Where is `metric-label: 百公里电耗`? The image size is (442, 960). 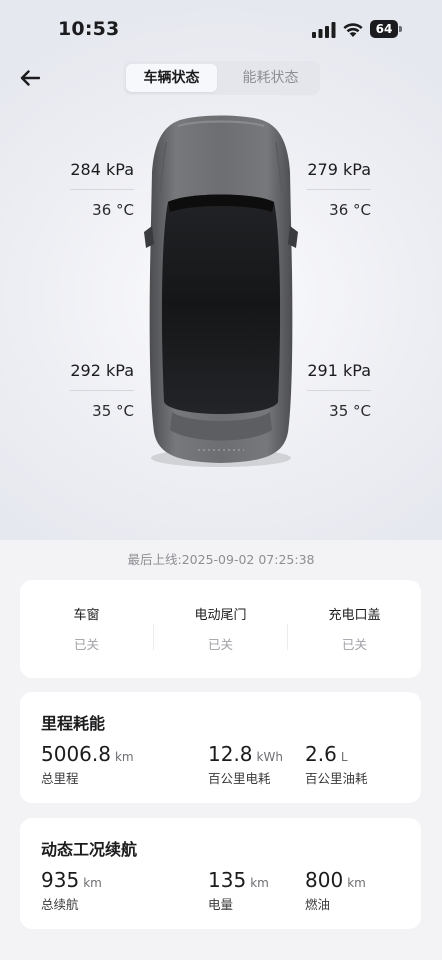 metric-label: 百公里电耗 is located at coordinates (239, 778).